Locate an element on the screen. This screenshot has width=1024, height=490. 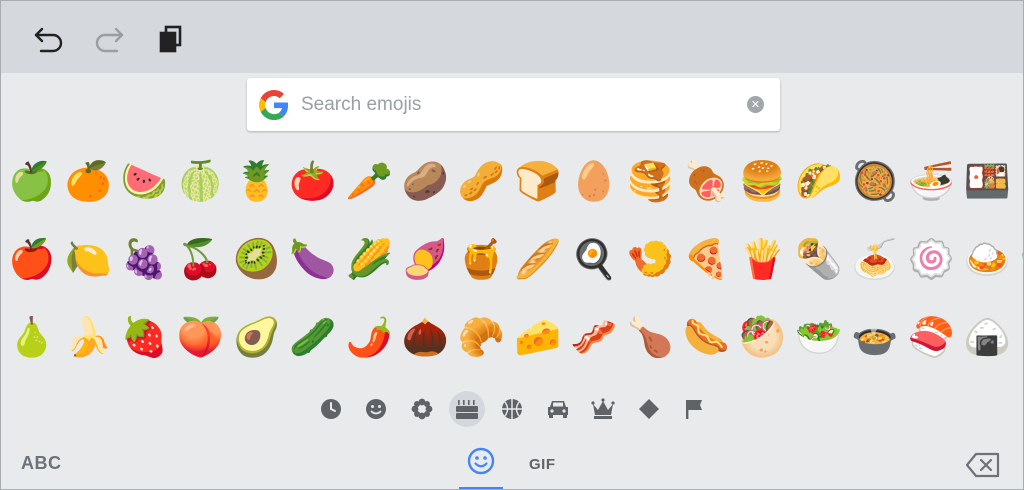
clock-icon is located at coordinates (331, 409).